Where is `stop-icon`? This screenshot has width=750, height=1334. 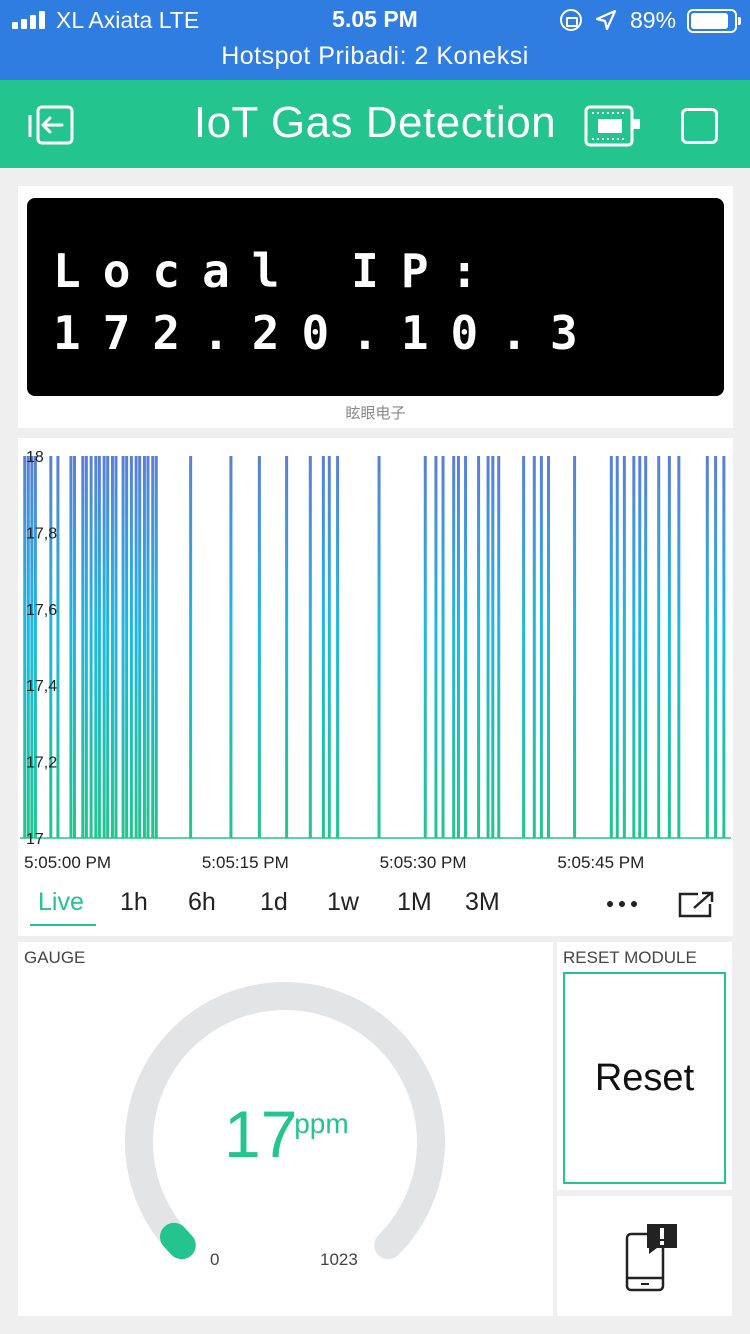
stop-icon is located at coordinates (699, 126).